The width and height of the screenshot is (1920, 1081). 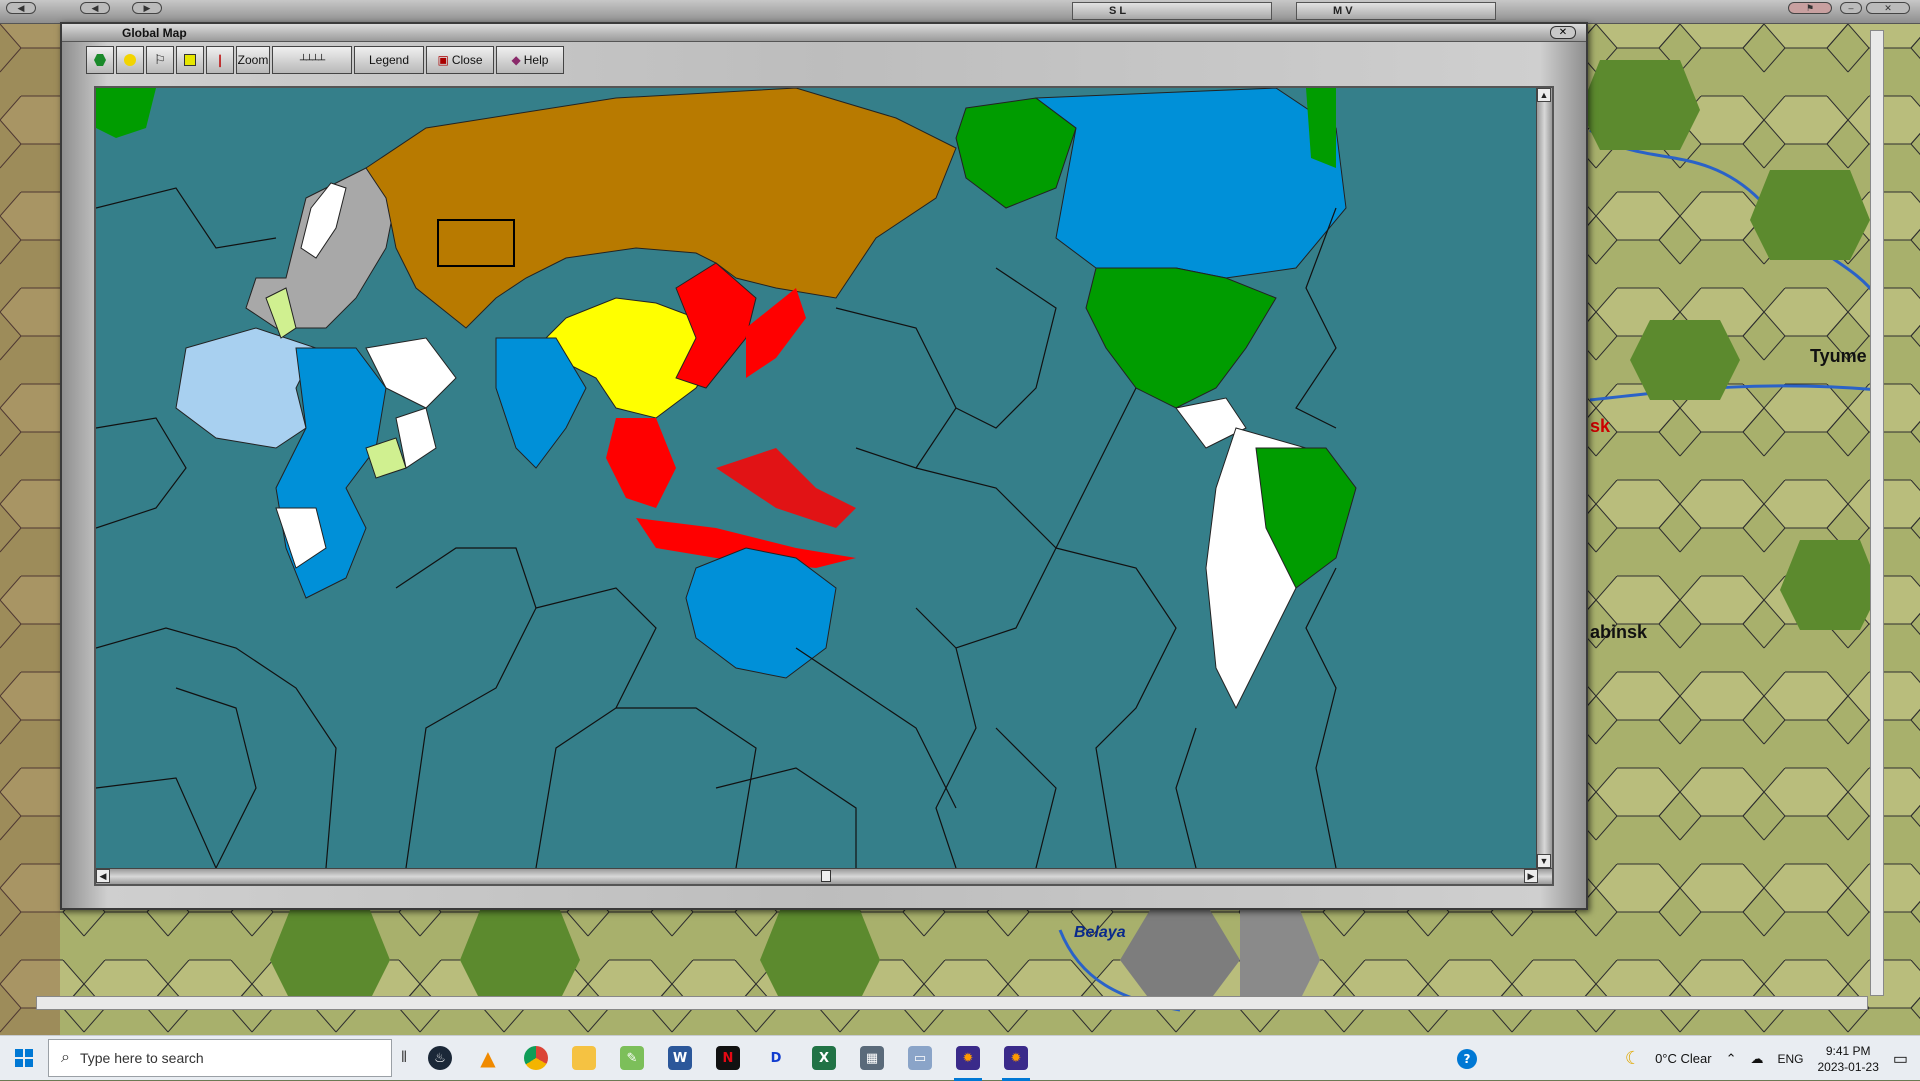 I want to click on scroll-thumb, so click(x=826, y=876).